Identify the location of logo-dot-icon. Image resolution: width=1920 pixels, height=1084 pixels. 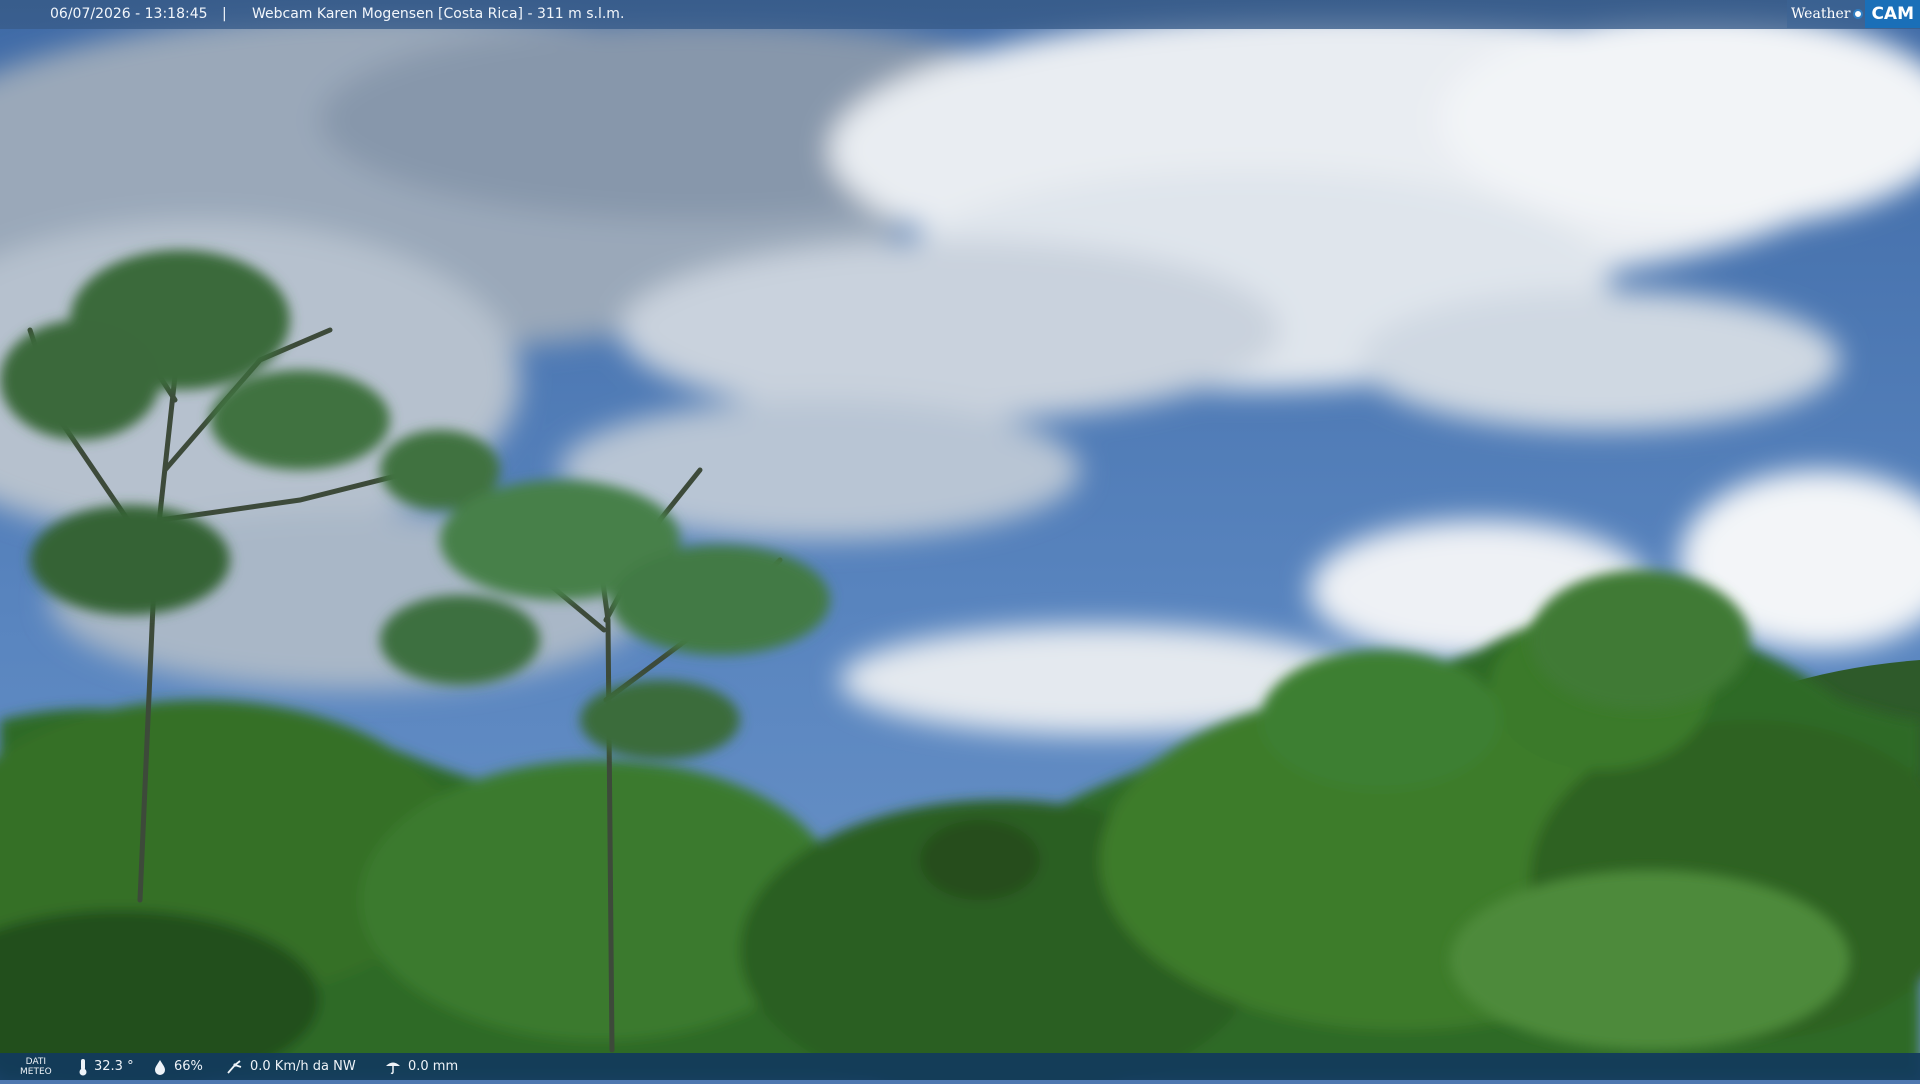
(1858, 14).